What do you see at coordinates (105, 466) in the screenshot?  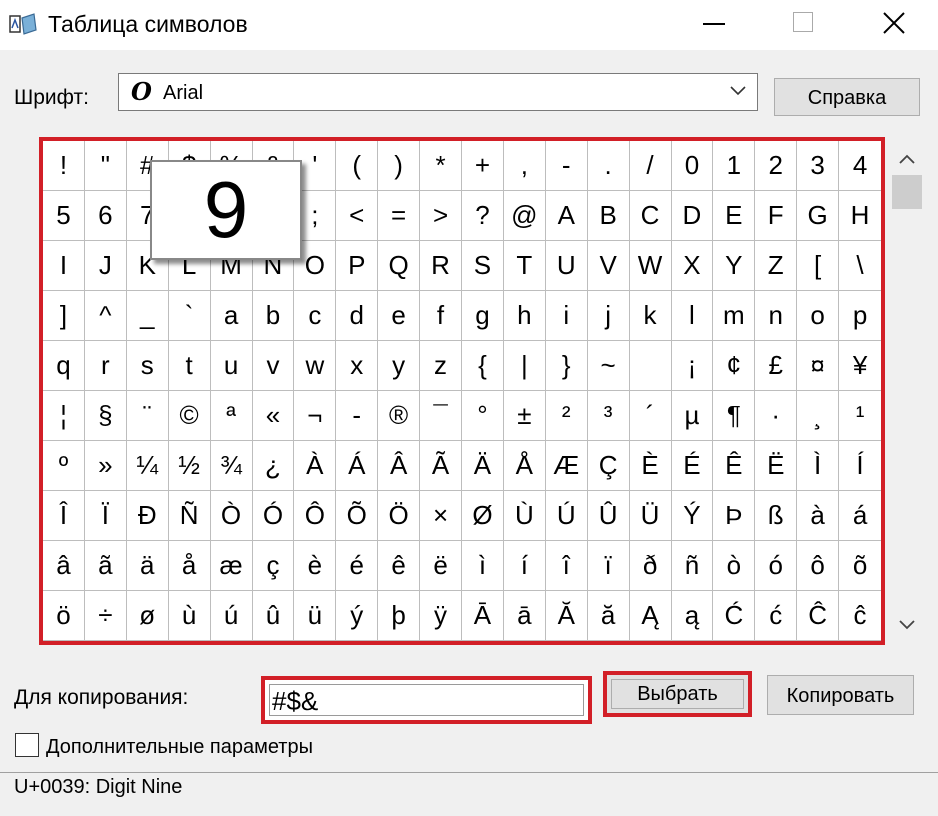 I see `character-cell: »` at bounding box center [105, 466].